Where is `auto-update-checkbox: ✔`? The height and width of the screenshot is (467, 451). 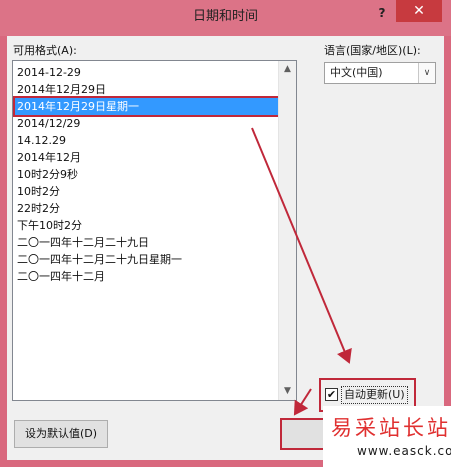
auto-update-checkbox: ✔ is located at coordinates (331, 394).